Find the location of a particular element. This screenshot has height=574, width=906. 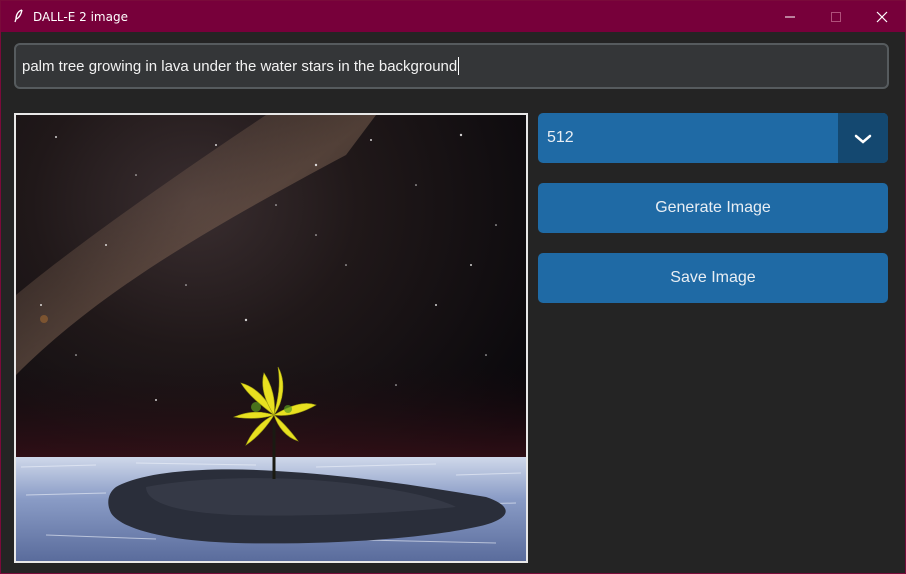

minimize-button is located at coordinates (790, 16).